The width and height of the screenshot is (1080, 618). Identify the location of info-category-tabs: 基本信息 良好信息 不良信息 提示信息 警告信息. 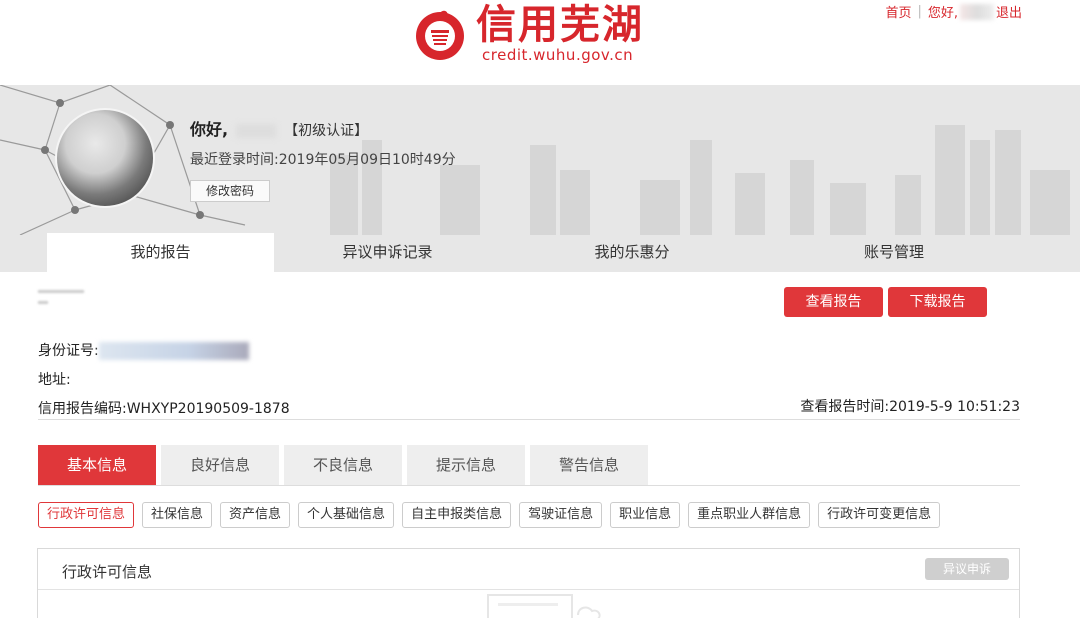
(345, 465).